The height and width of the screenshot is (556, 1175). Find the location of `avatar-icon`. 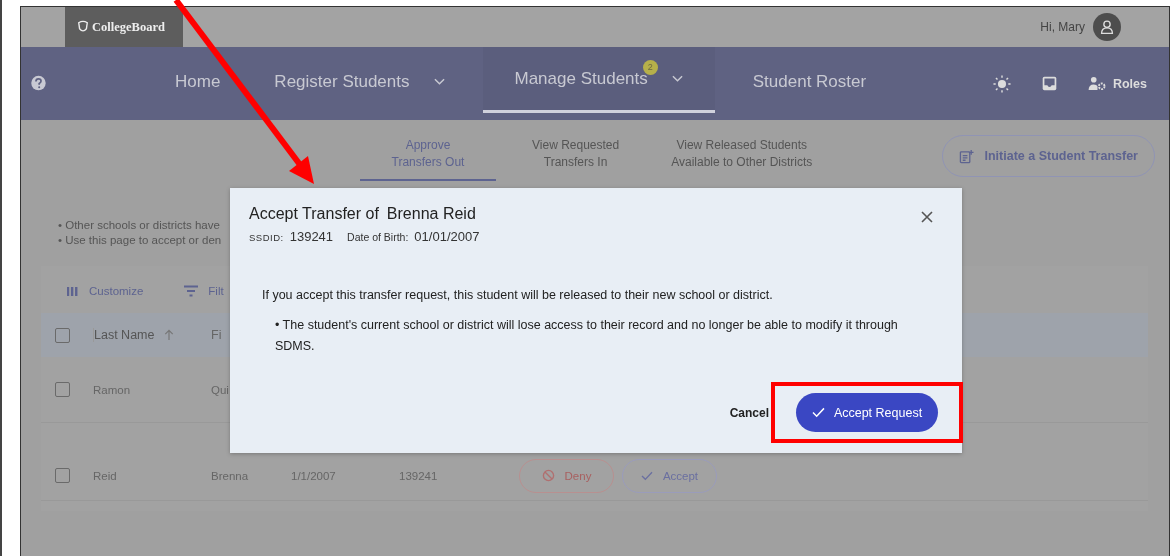

avatar-icon is located at coordinates (1107, 27).